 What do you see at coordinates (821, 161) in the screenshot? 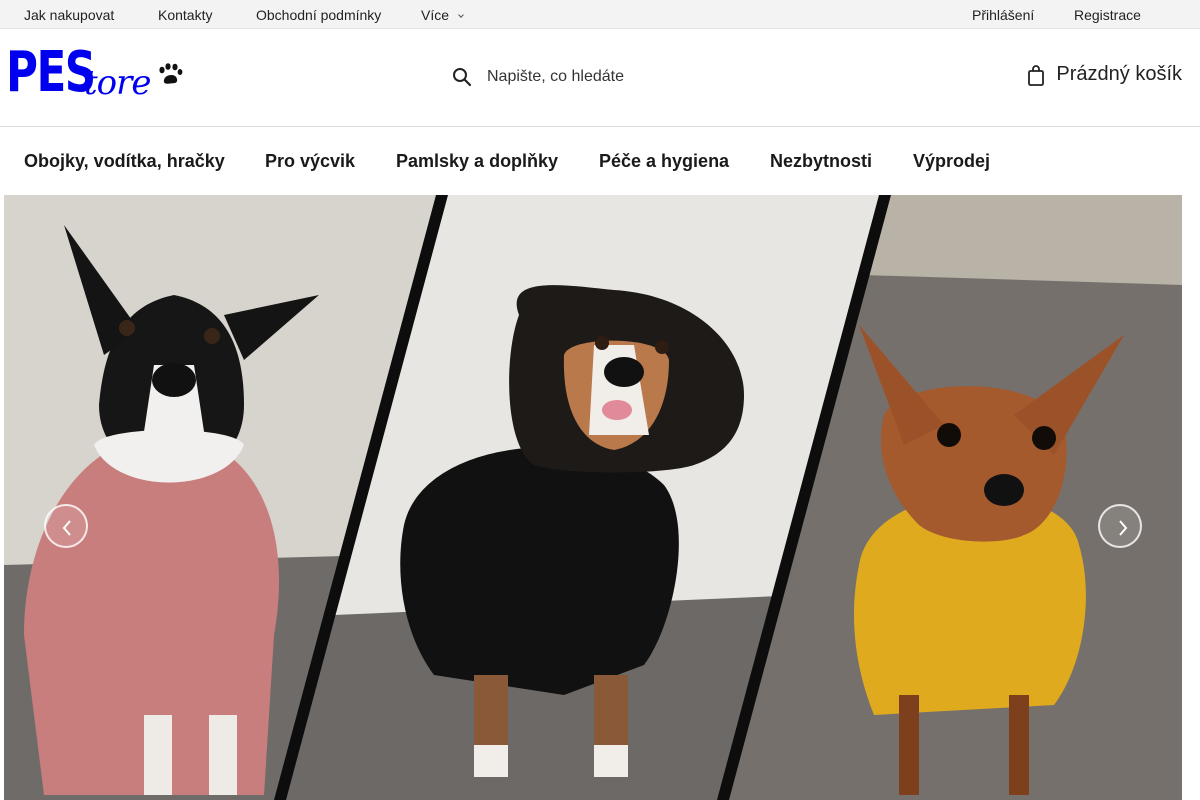
I see `category-essentials: Nezbytnosti` at bounding box center [821, 161].